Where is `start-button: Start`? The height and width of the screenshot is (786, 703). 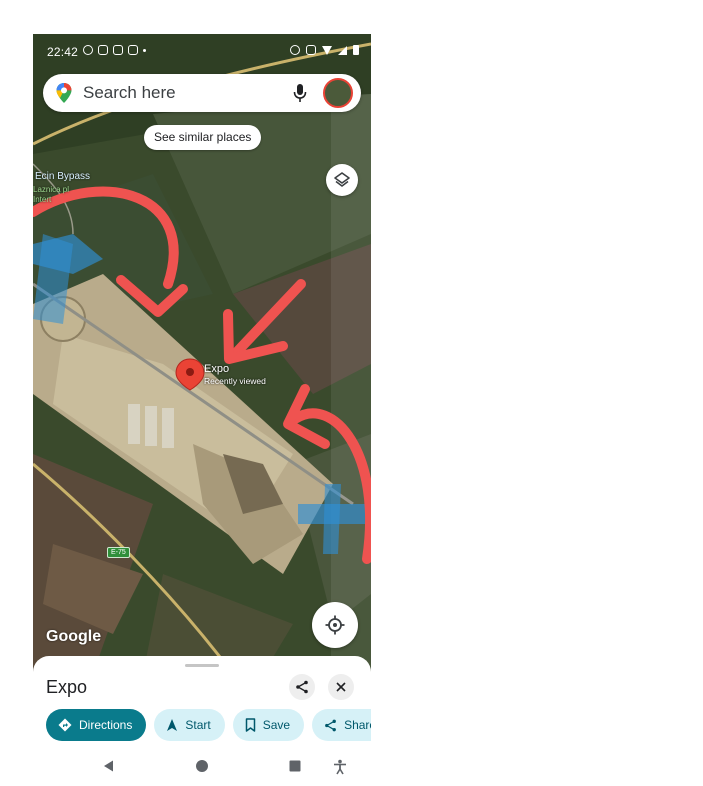
start-button: Start is located at coordinates (189, 725).